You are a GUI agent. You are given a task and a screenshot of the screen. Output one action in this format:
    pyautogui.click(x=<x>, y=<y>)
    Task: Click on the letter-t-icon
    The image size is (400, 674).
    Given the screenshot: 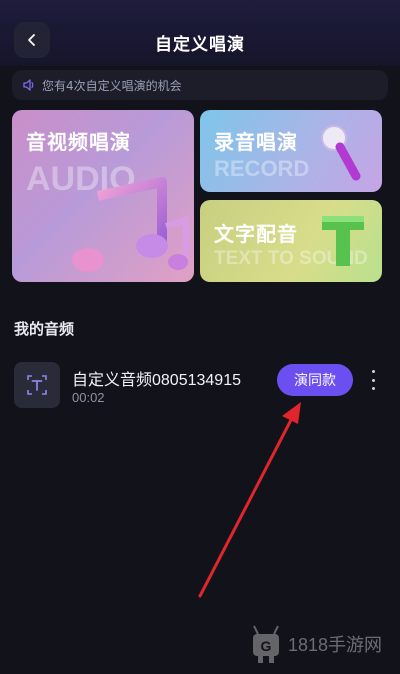 What is the action you would take?
    pyautogui.click(x=343, y=241)
    